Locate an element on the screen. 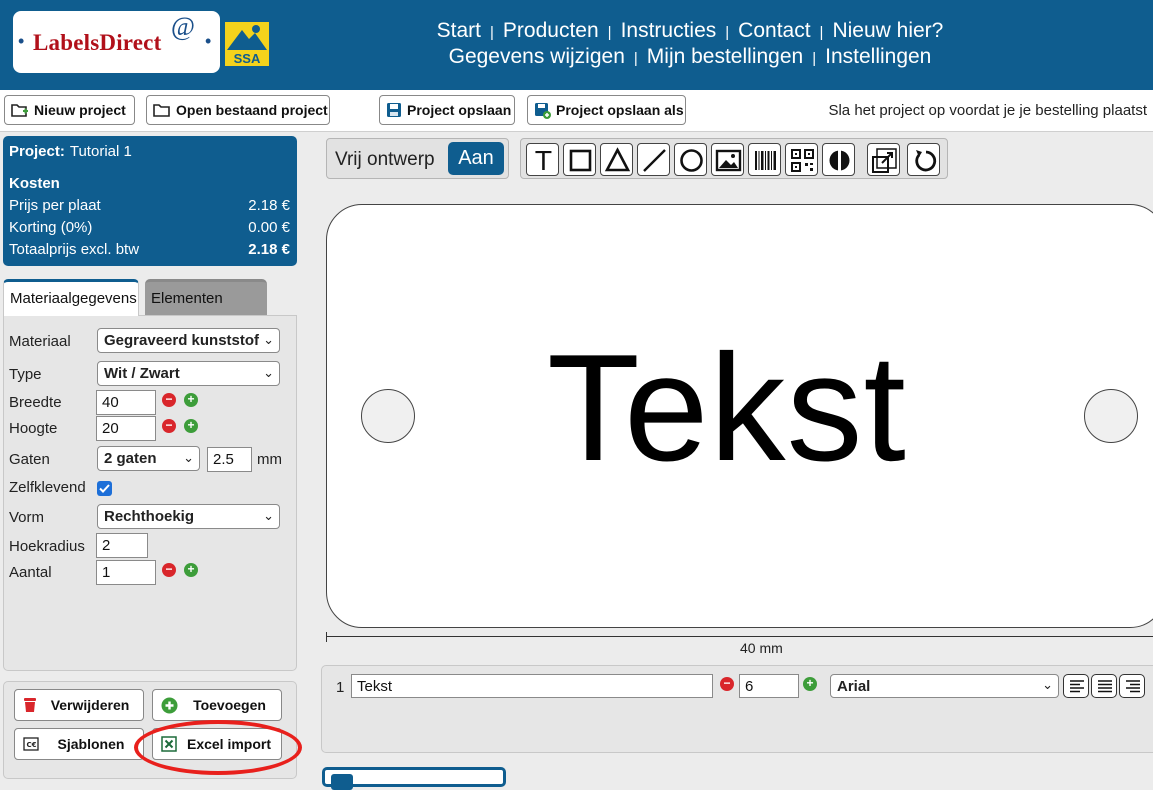 The height and width of the screenshot is (790, 1153). height-decrease-button: − is located at coordinates (169, 426).